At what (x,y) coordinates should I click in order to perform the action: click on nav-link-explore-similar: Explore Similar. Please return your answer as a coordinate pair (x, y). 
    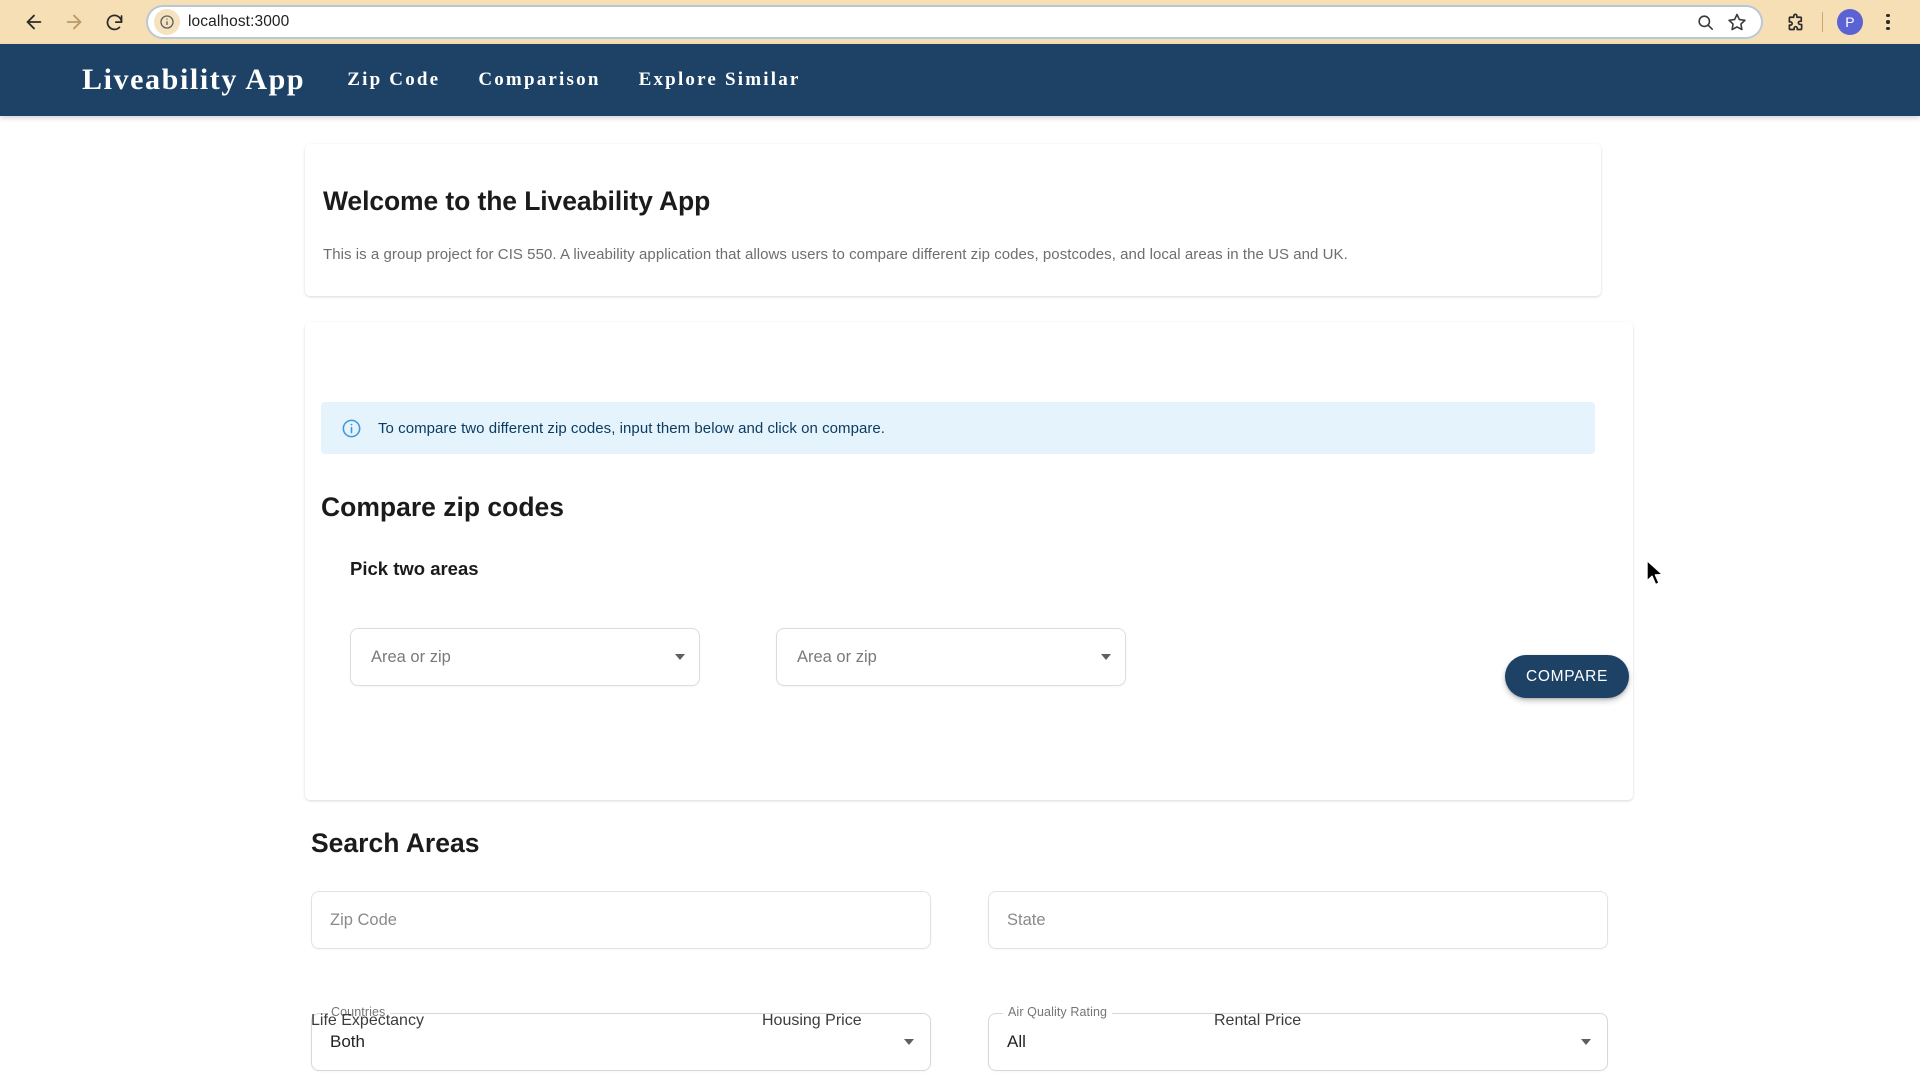
    Looking at the image, I should click on (720, 80).